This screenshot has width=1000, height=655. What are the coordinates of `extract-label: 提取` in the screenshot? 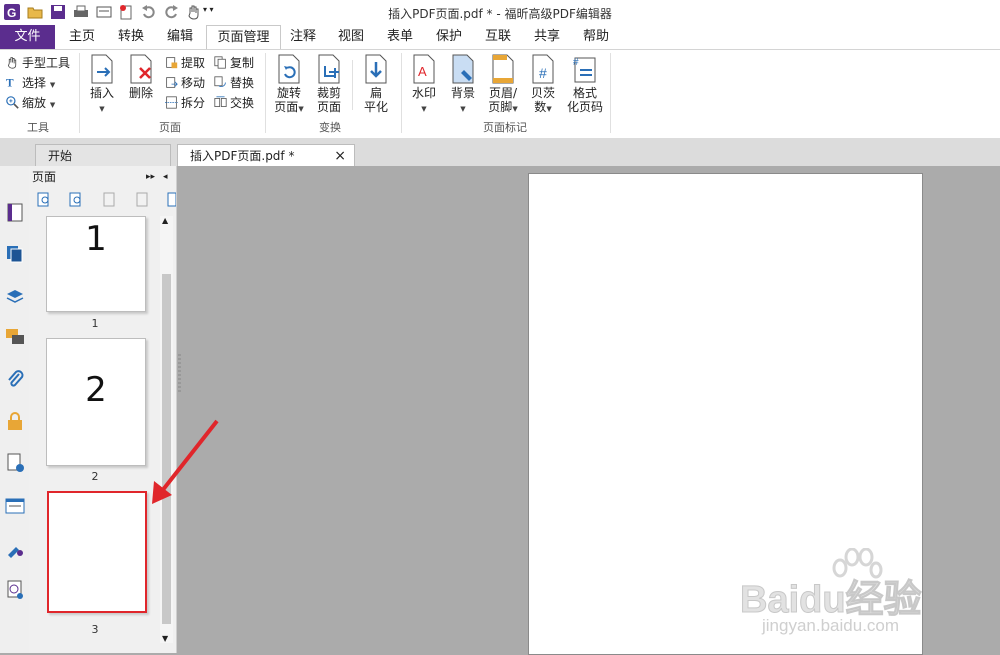 It's located at (193, 63).